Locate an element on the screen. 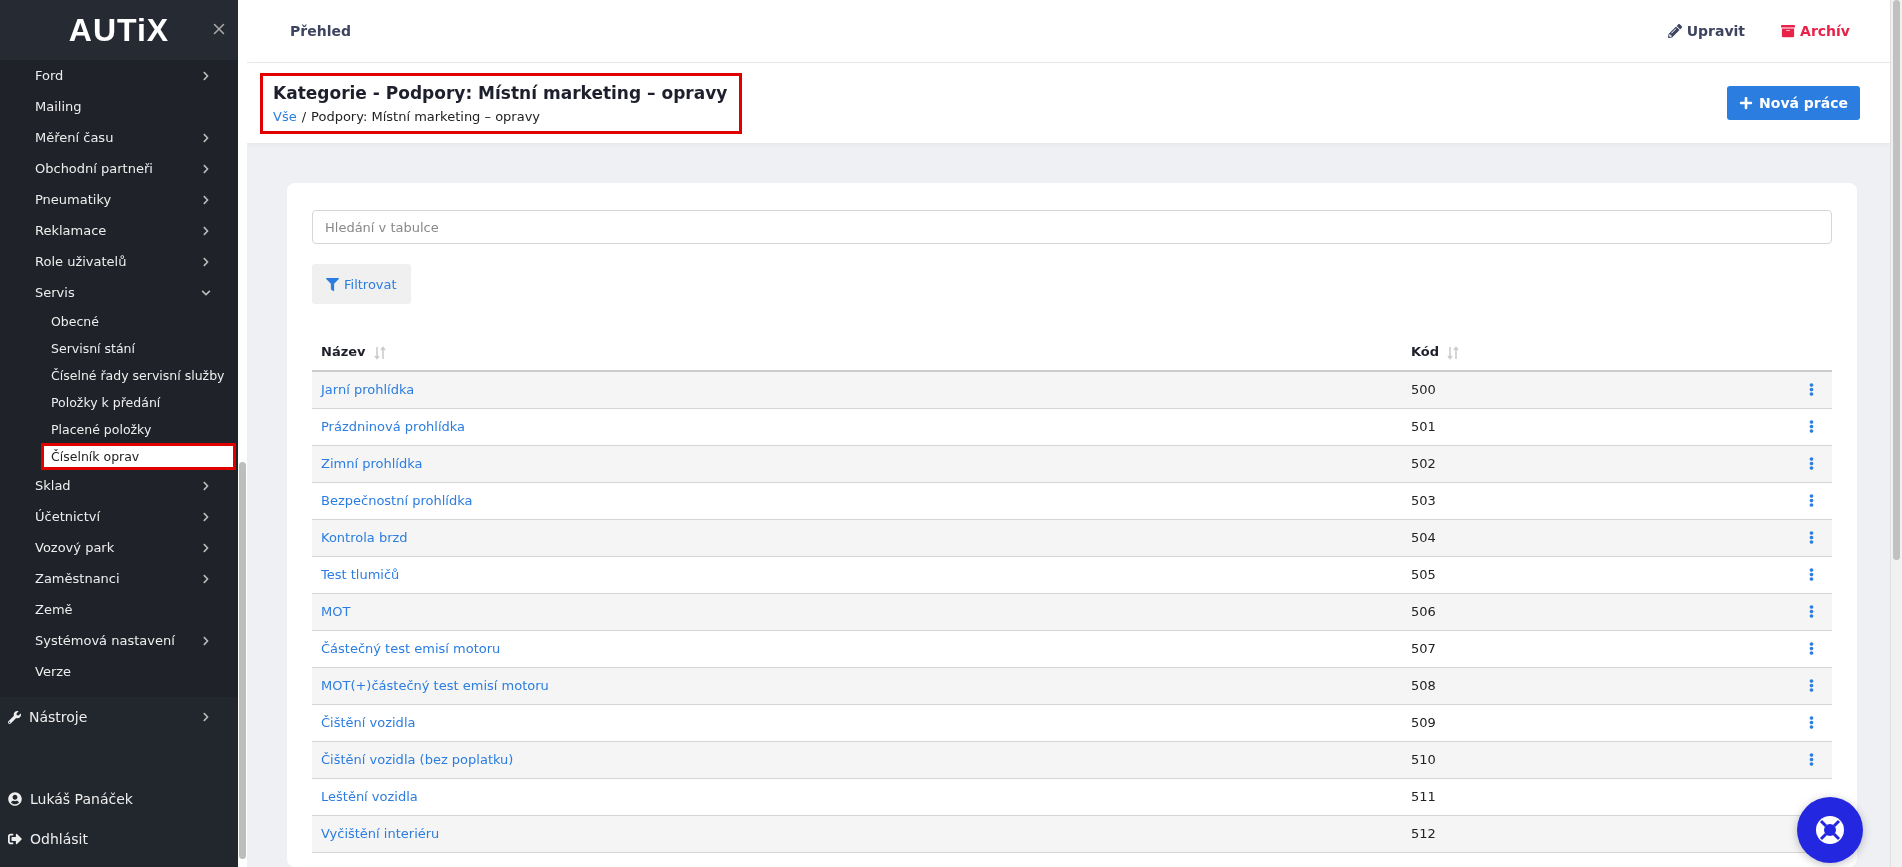 The height and width of the screenshot is (867, 1902). sidebar-subitem: Obecné is located at coordinates (138, 321).